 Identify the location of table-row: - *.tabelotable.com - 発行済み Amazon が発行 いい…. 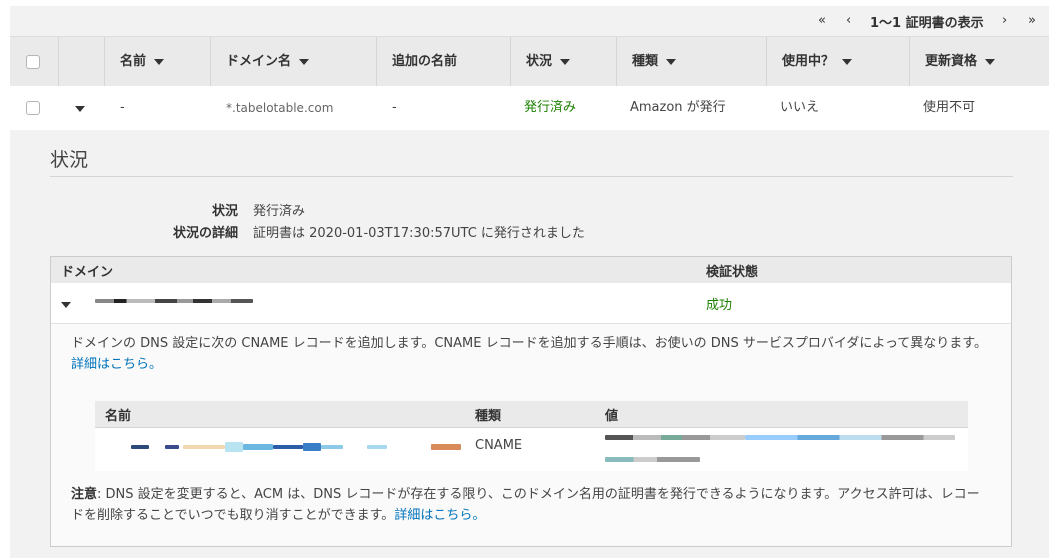
(529, 108).